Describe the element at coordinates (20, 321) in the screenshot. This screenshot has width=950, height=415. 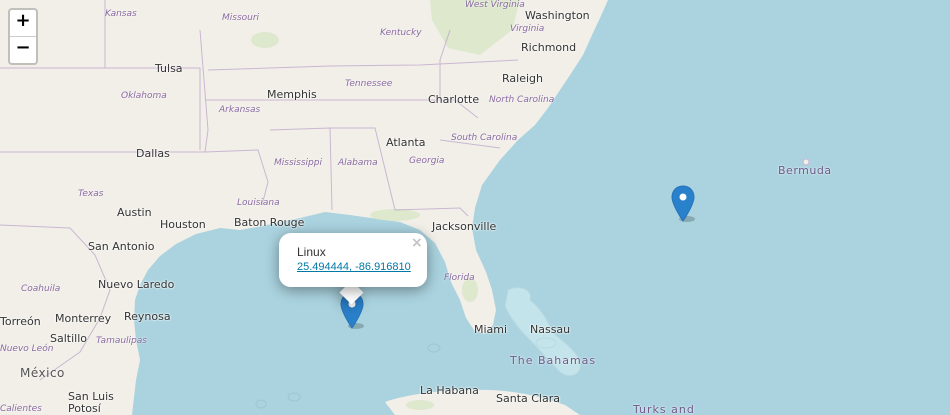
I see `city-label-torreon: Torreón` at that location.